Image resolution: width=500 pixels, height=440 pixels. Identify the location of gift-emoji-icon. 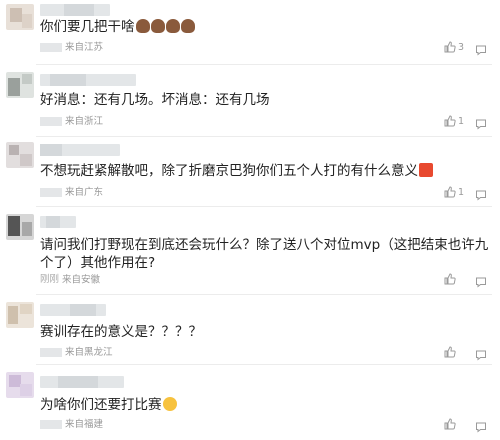
(426, 170).